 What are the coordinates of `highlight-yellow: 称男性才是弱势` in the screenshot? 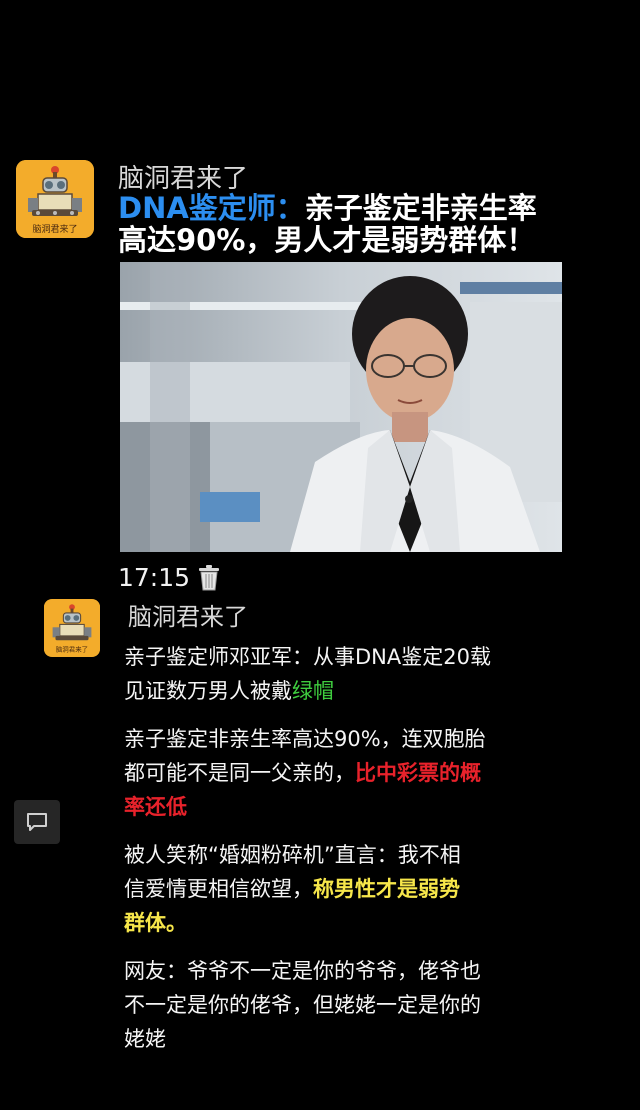 It's located at (386, 889).